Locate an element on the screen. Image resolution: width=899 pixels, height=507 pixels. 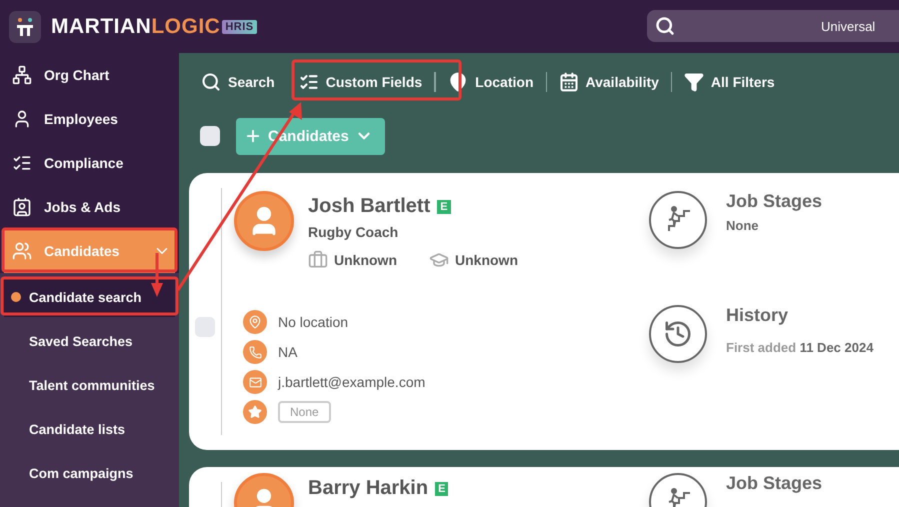
sidebar-item: Jobs & Ads is located at coordinates (89, 207).